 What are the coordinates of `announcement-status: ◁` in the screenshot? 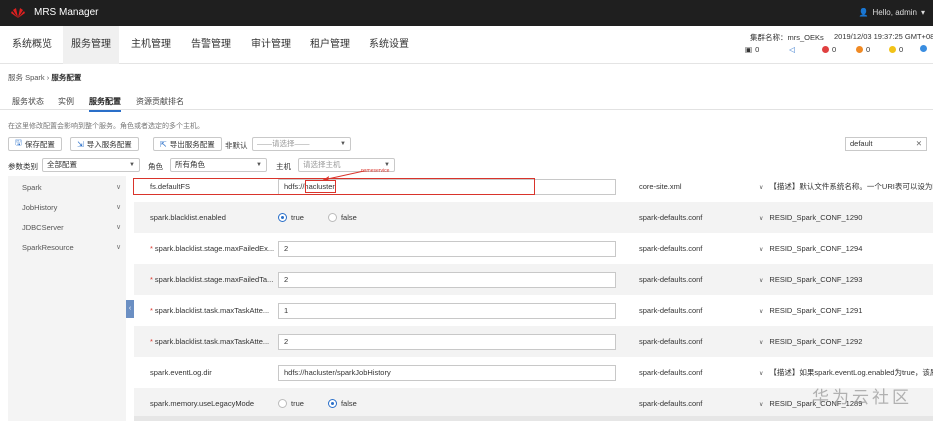 It's located at (792, 49).